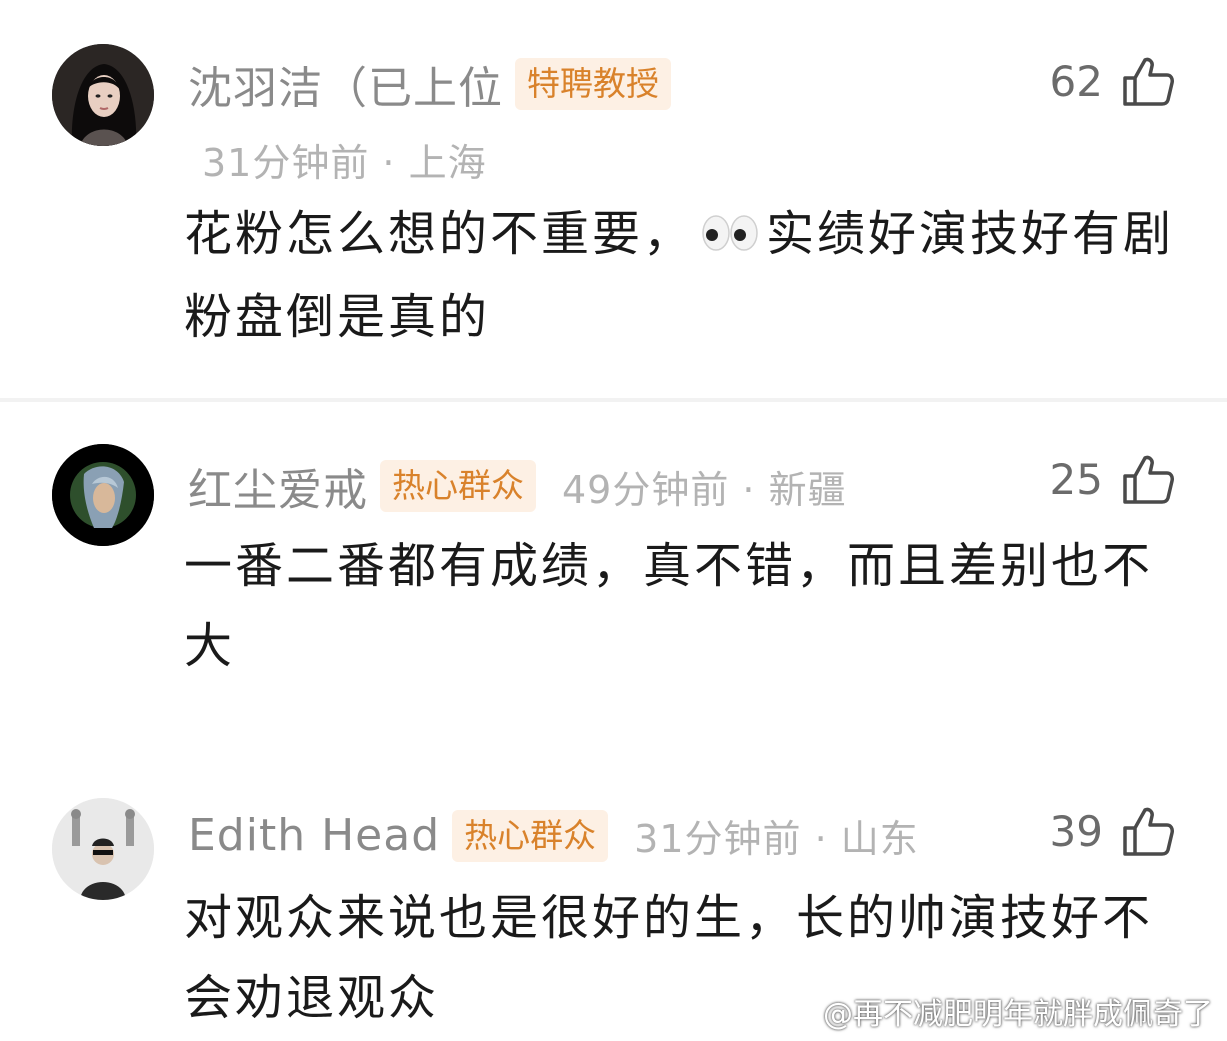  I want to click on weibo-logo-icon, so click(800, 1011).